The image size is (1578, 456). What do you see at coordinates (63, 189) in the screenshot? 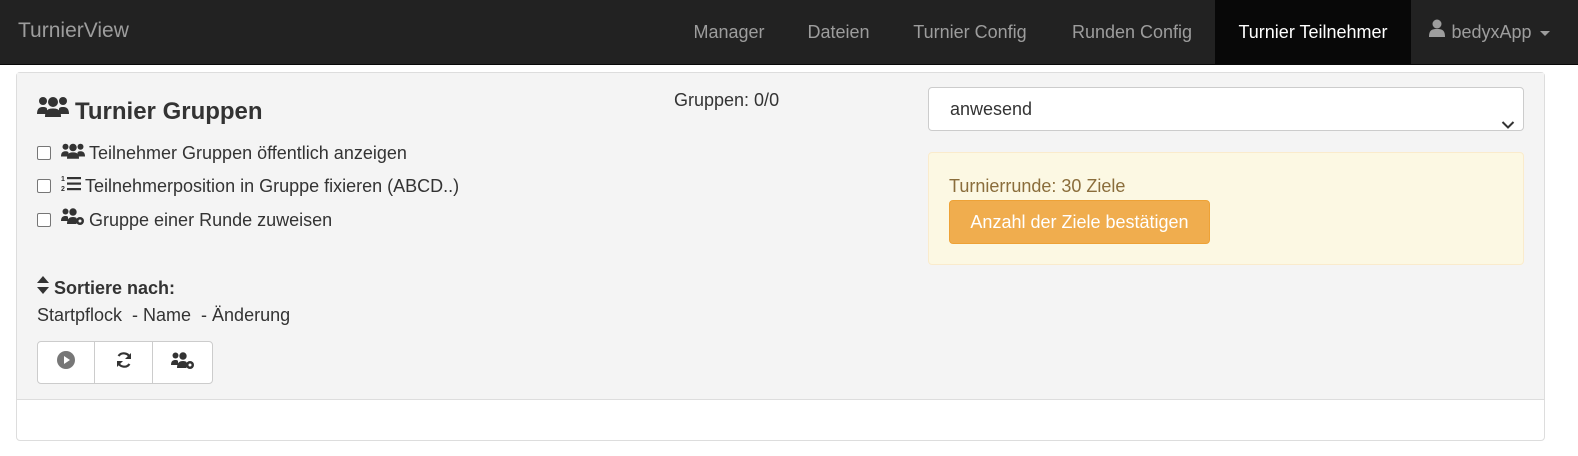
I see `svg-text: 2` at bounding box center [63, 189].